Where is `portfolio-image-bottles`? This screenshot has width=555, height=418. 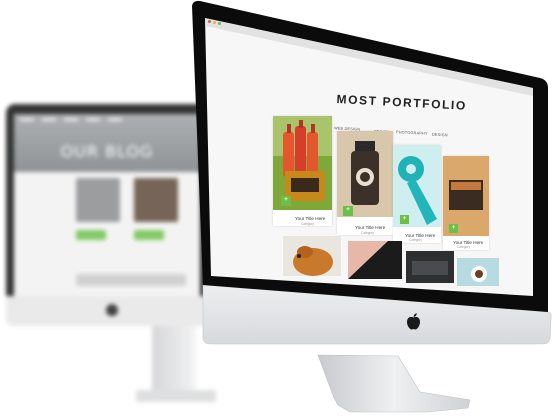
portfolio-image-bottles is located at coordinates (302, 163).